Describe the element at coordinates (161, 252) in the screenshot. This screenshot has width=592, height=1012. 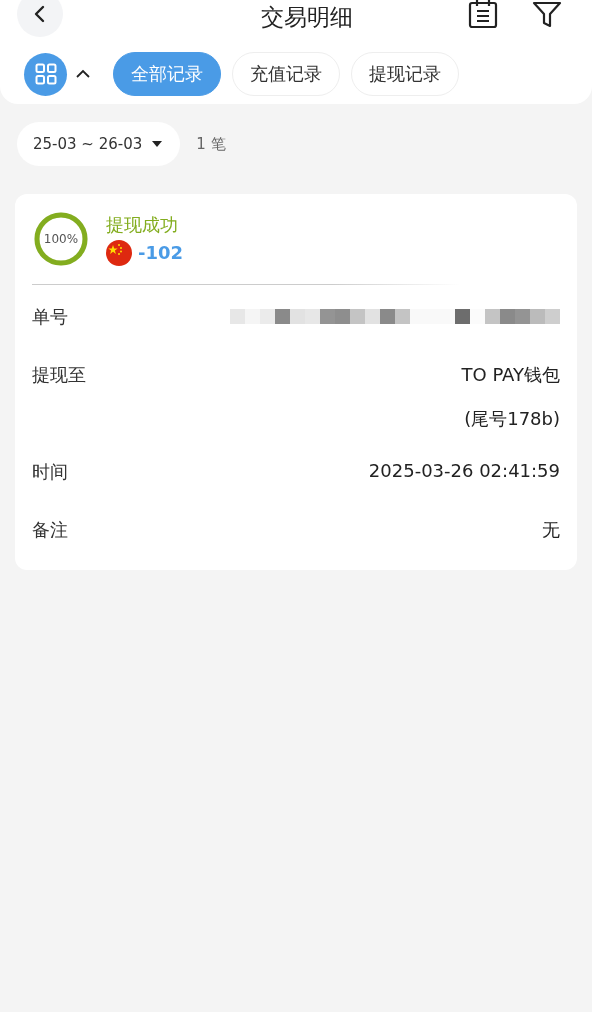
I see `amount-text: -102` at that location.